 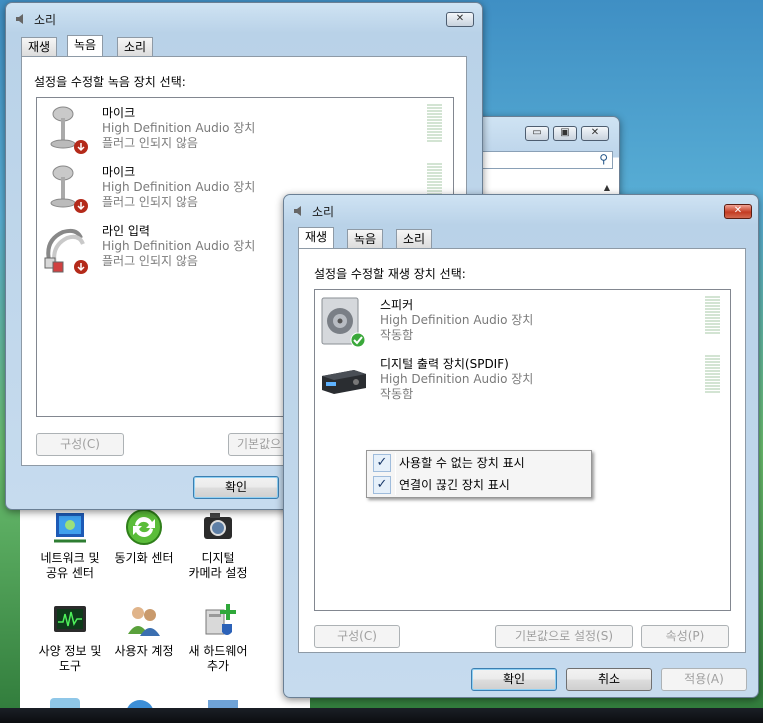 What do you see at coordinates (609, 679) in the screenshot?
I see `cancel-button: 취소` at bounding box center [609, 679].